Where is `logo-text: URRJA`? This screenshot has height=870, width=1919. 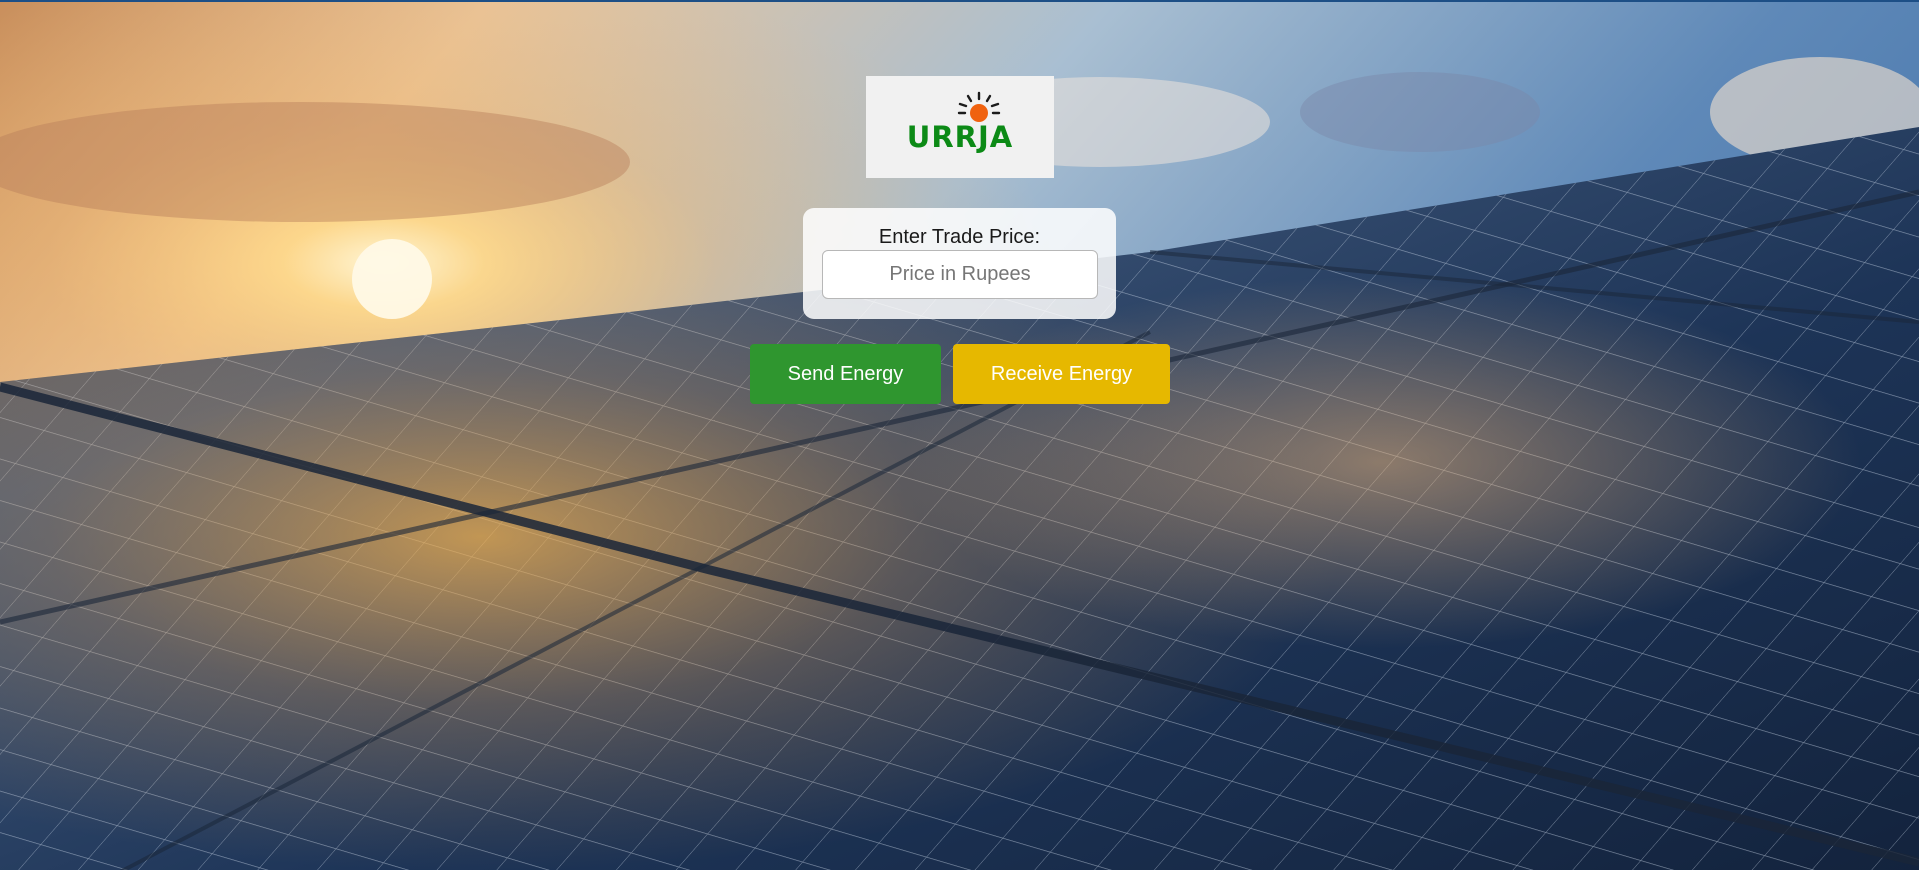 logo-text: URRJA is located at coordinates (960, 137).